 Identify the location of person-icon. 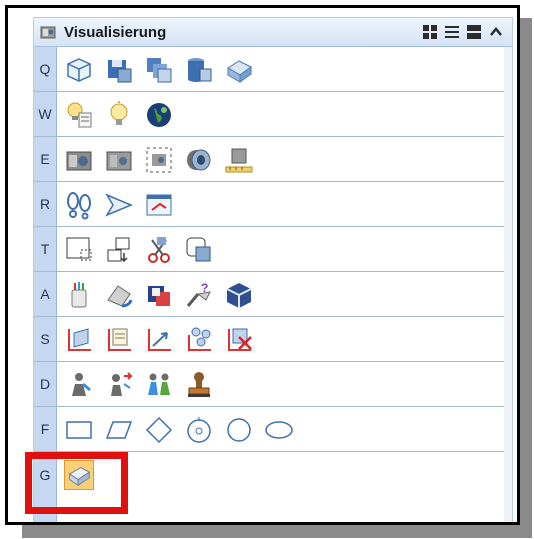
(79, 385).